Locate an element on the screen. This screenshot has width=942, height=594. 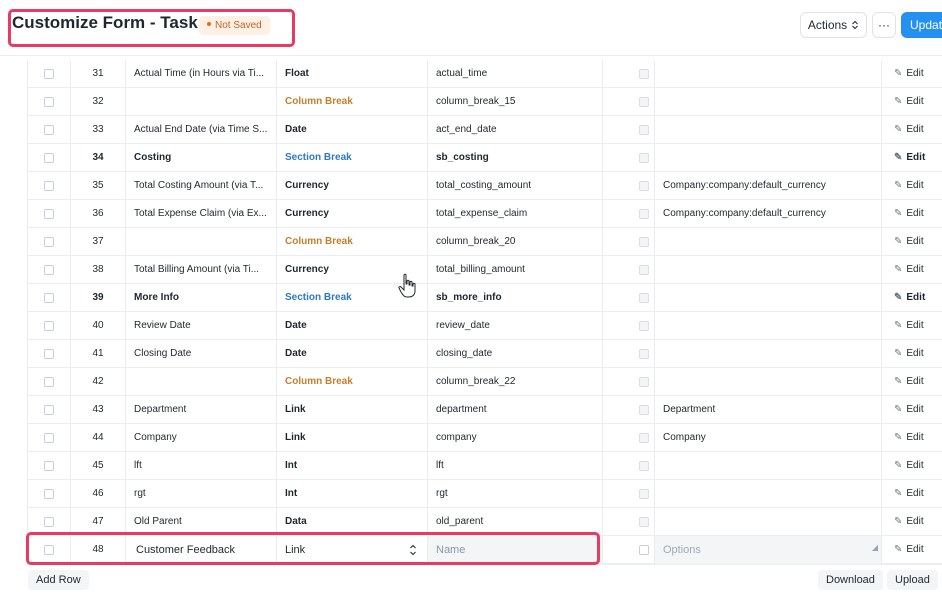
field-type: Float is located at coordinates (352, 74).